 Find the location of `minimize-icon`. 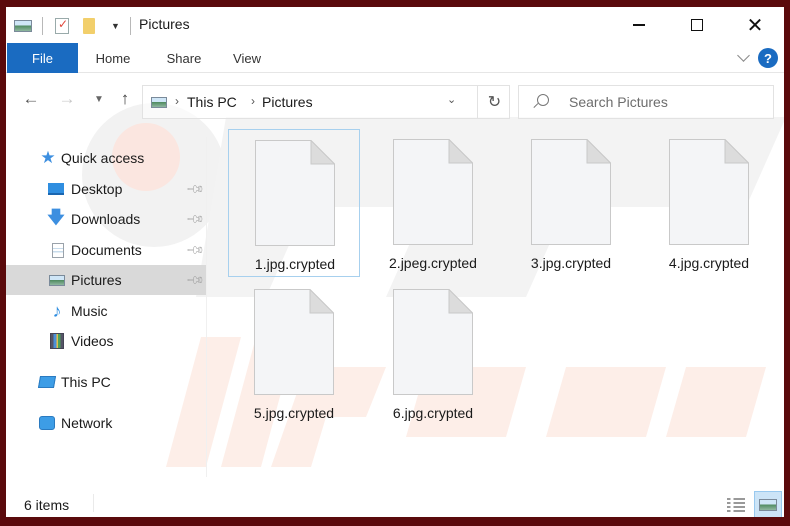

minimize-icon is located at coordinates (639, 25).